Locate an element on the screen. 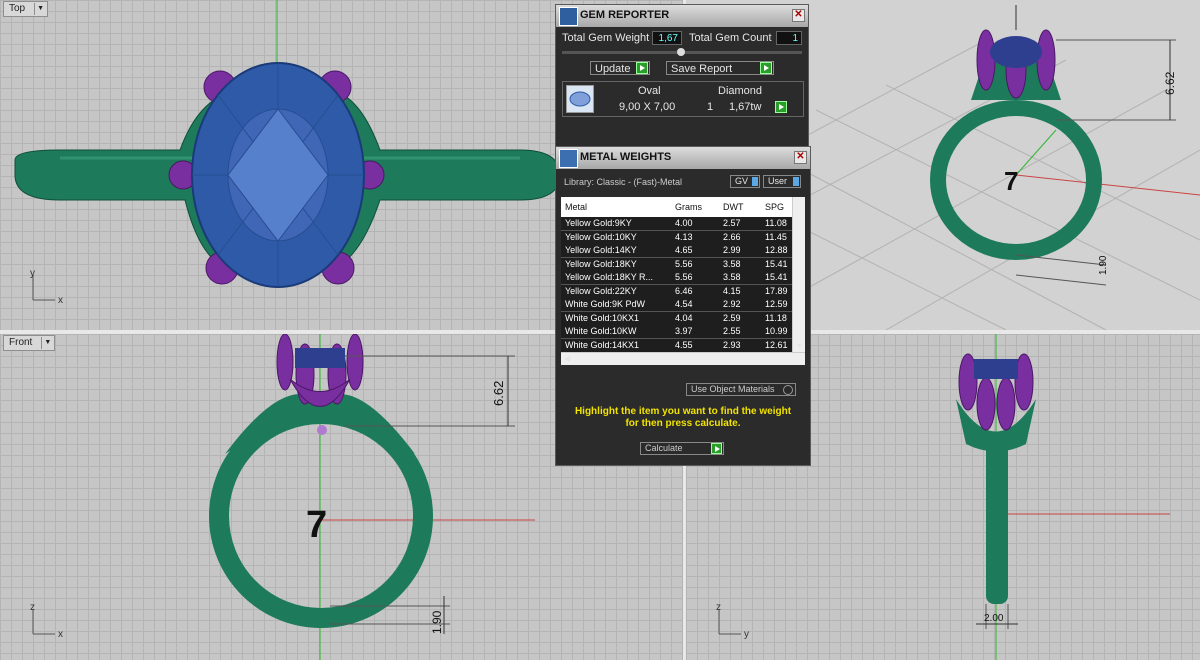 The height and width of the screenshot is (660, 1200). save-report-button: Save Report is located at coordinates (720, 68).